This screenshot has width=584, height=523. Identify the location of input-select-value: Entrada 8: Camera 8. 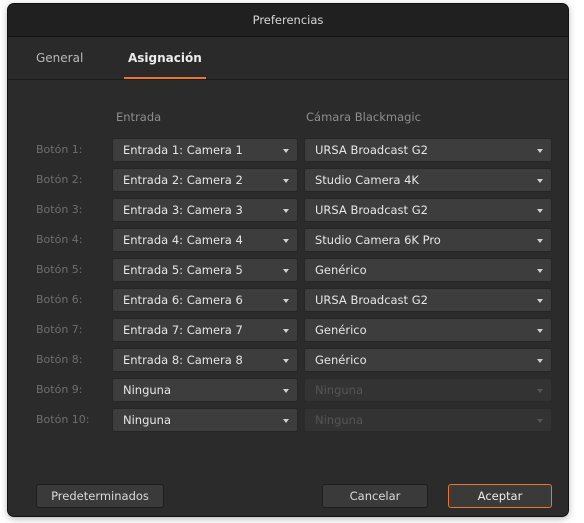
(183, 360).